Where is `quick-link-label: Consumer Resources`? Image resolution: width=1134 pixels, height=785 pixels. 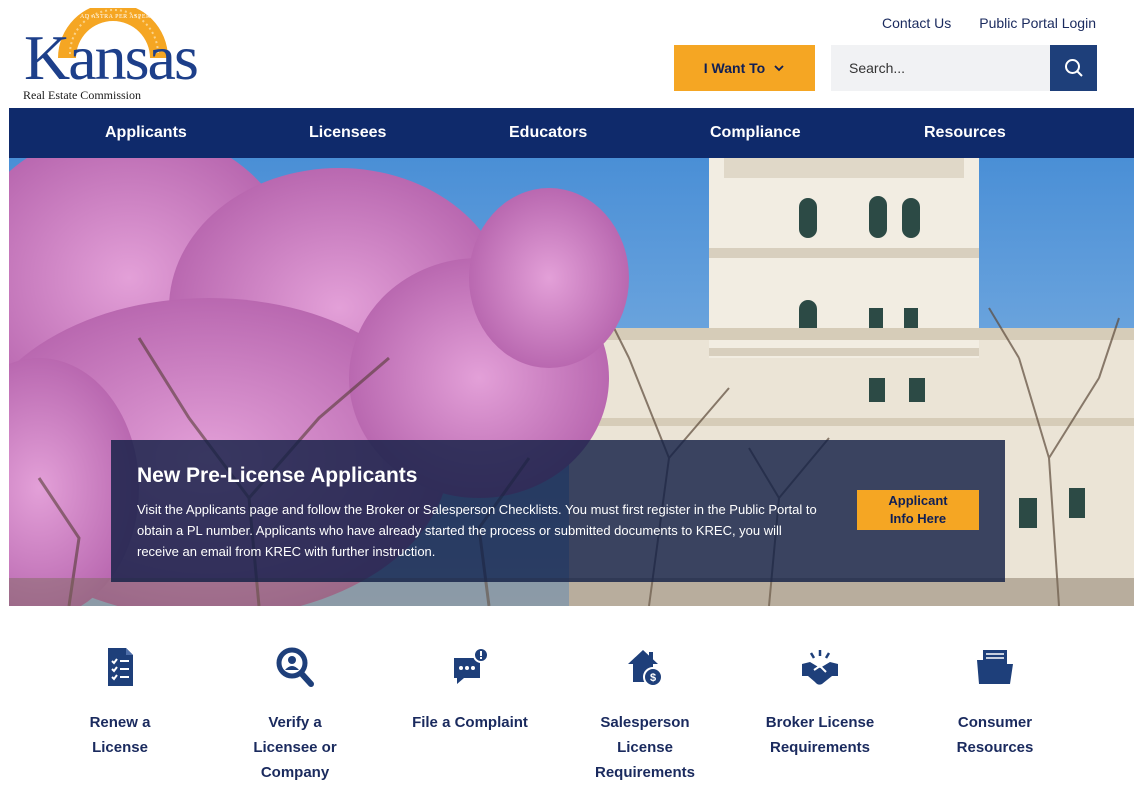 quick-link-label: Consumer Resources is located at coordinates (995, 735).